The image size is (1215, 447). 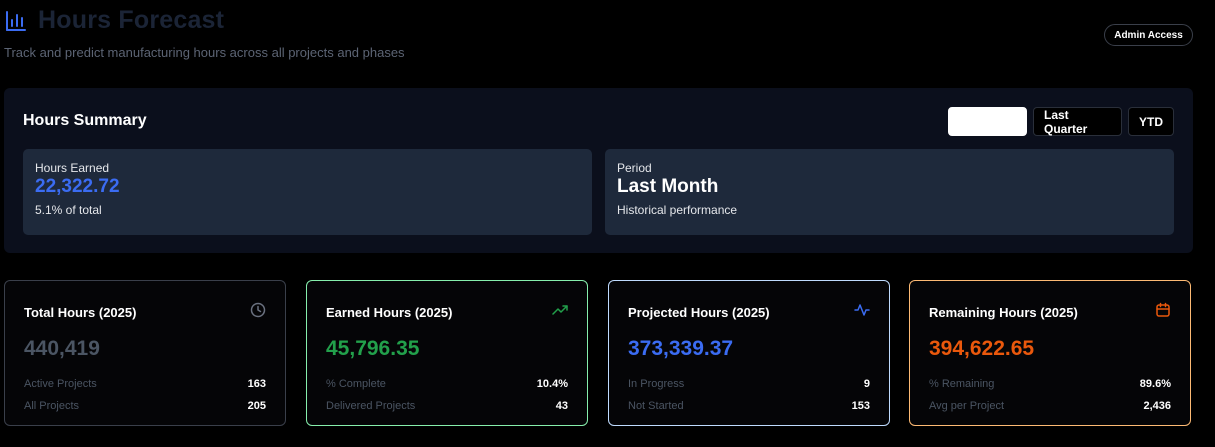 I want to click on projected-hours-value: 373,339.37, so click(x=681, y=348).